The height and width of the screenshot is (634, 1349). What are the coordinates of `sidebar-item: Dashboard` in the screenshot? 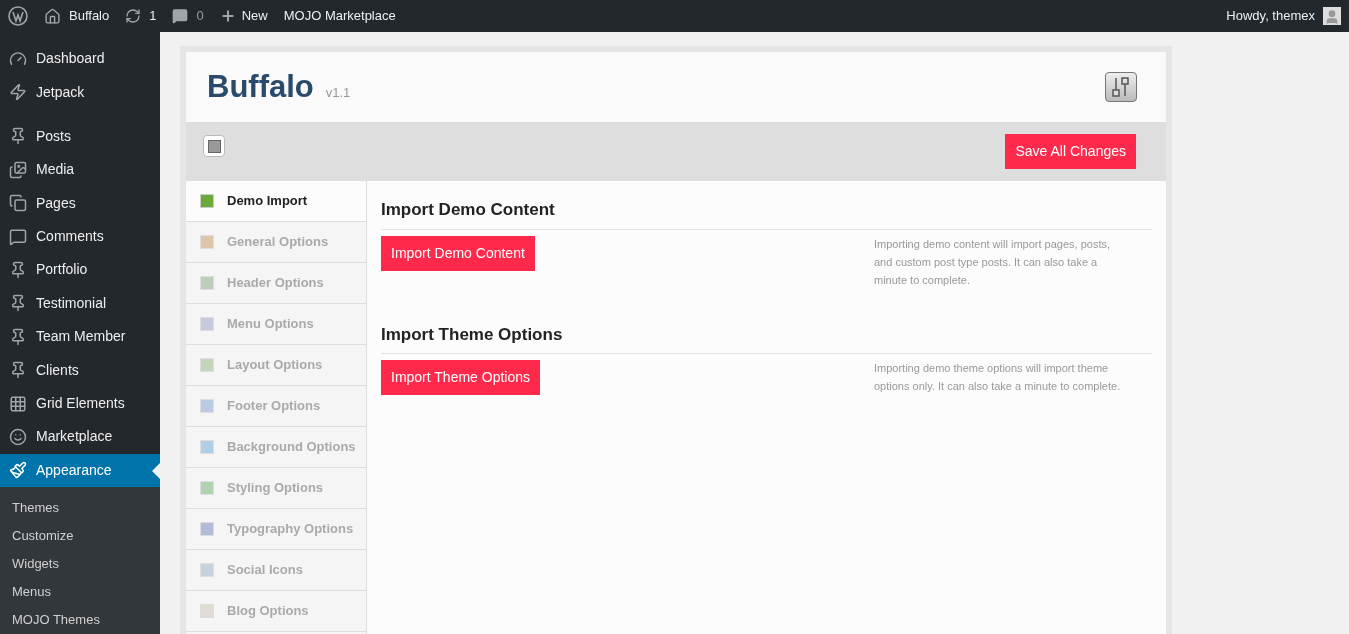 It's located at (80, 59).